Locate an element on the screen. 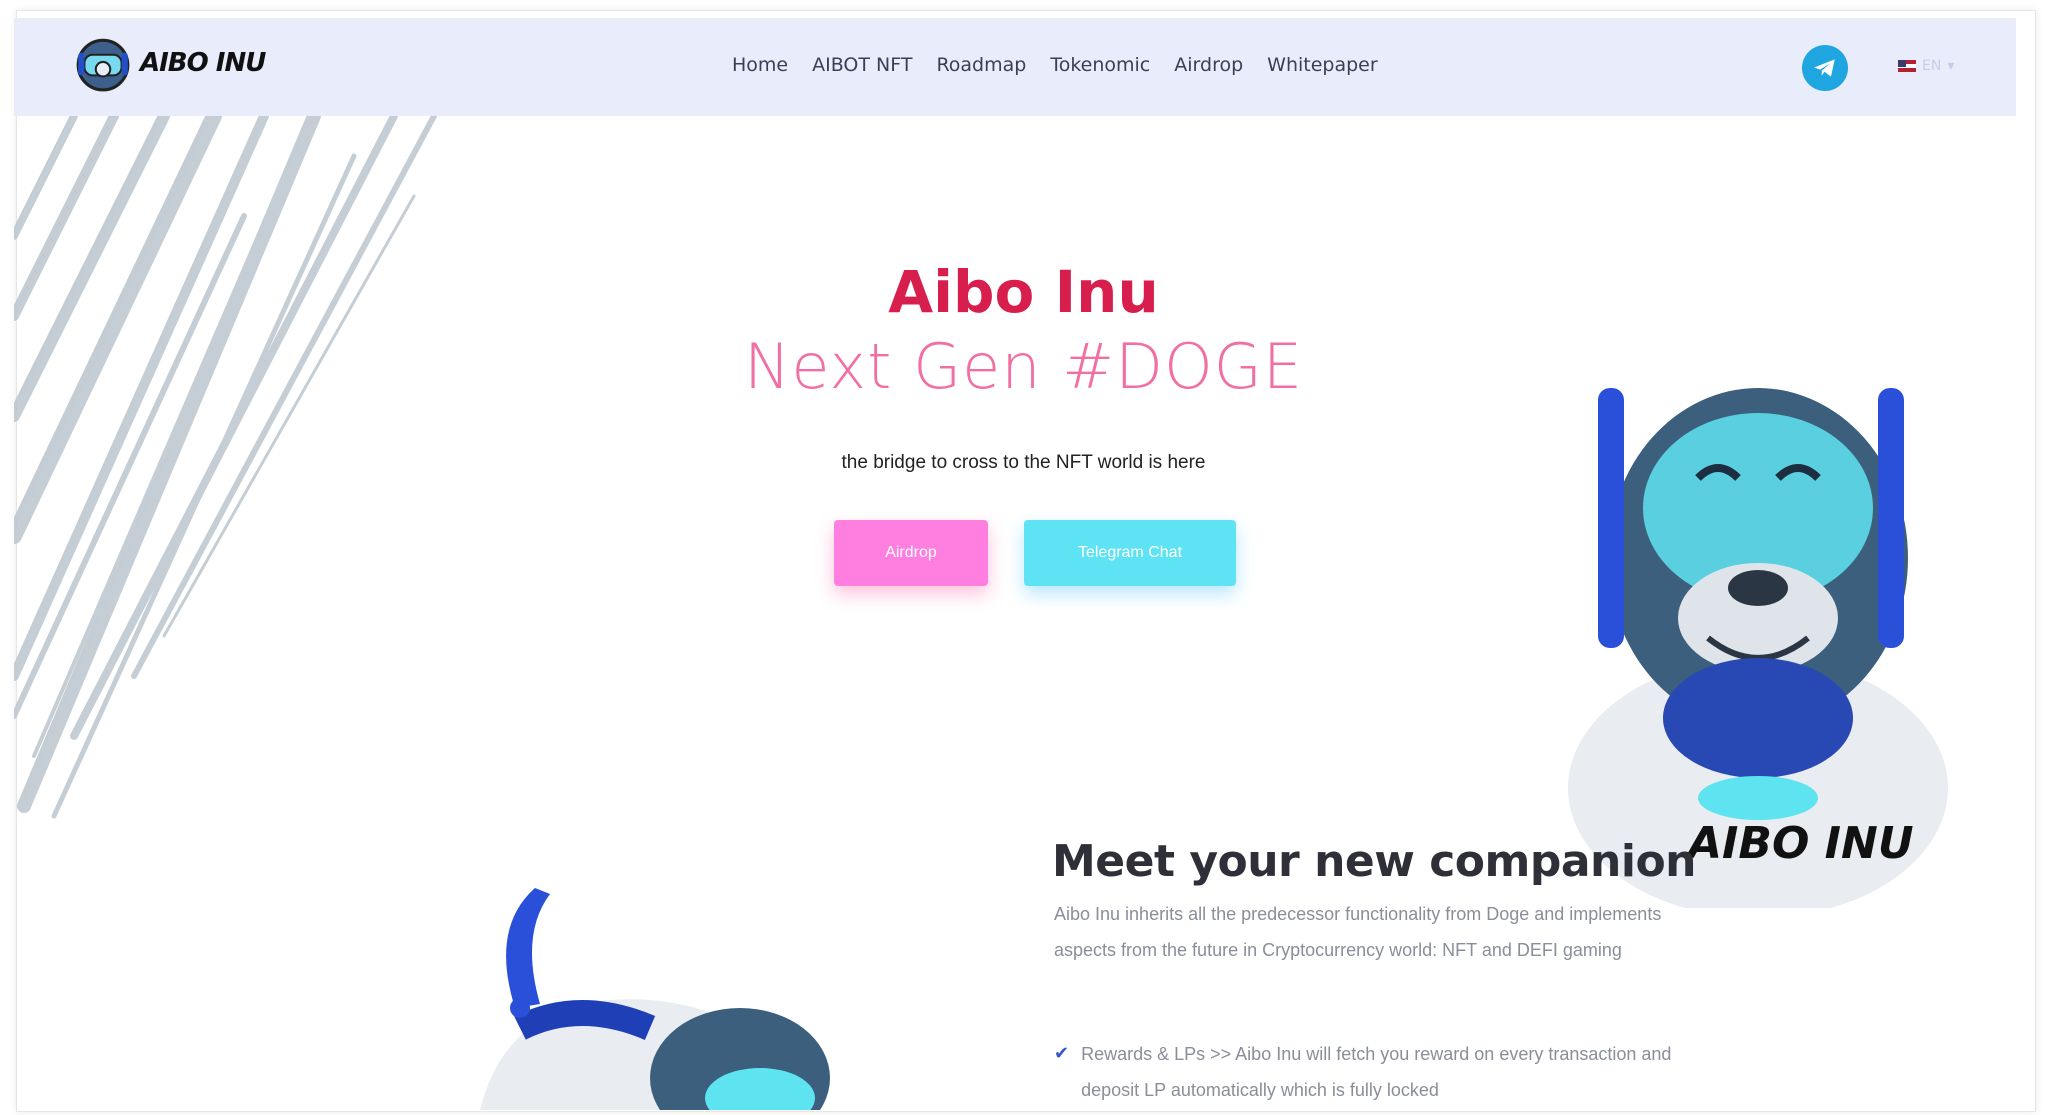 This screenshot has height=1115, width=2047. hero-title: Aibo Inu is located at coordinates (1023, 292).